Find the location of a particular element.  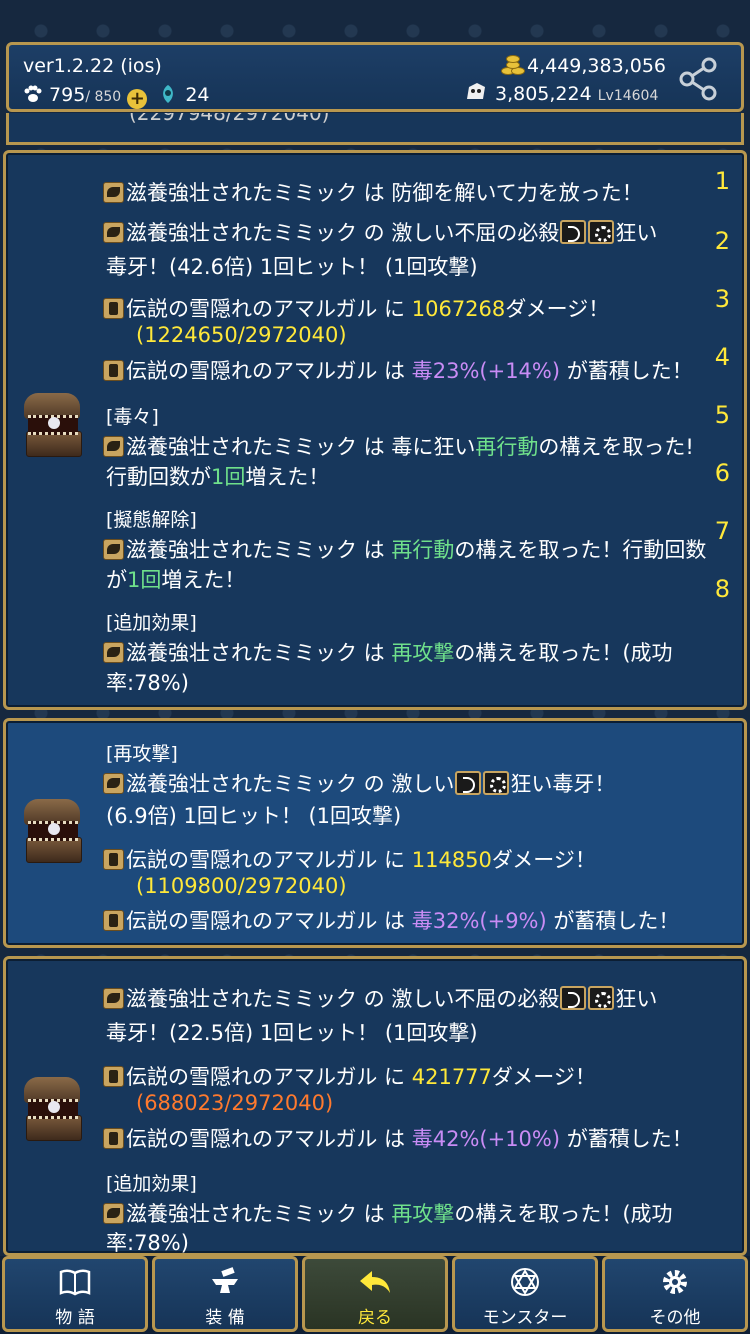

effect-tag: [再攻撃] is located at coordinates (142, 754).